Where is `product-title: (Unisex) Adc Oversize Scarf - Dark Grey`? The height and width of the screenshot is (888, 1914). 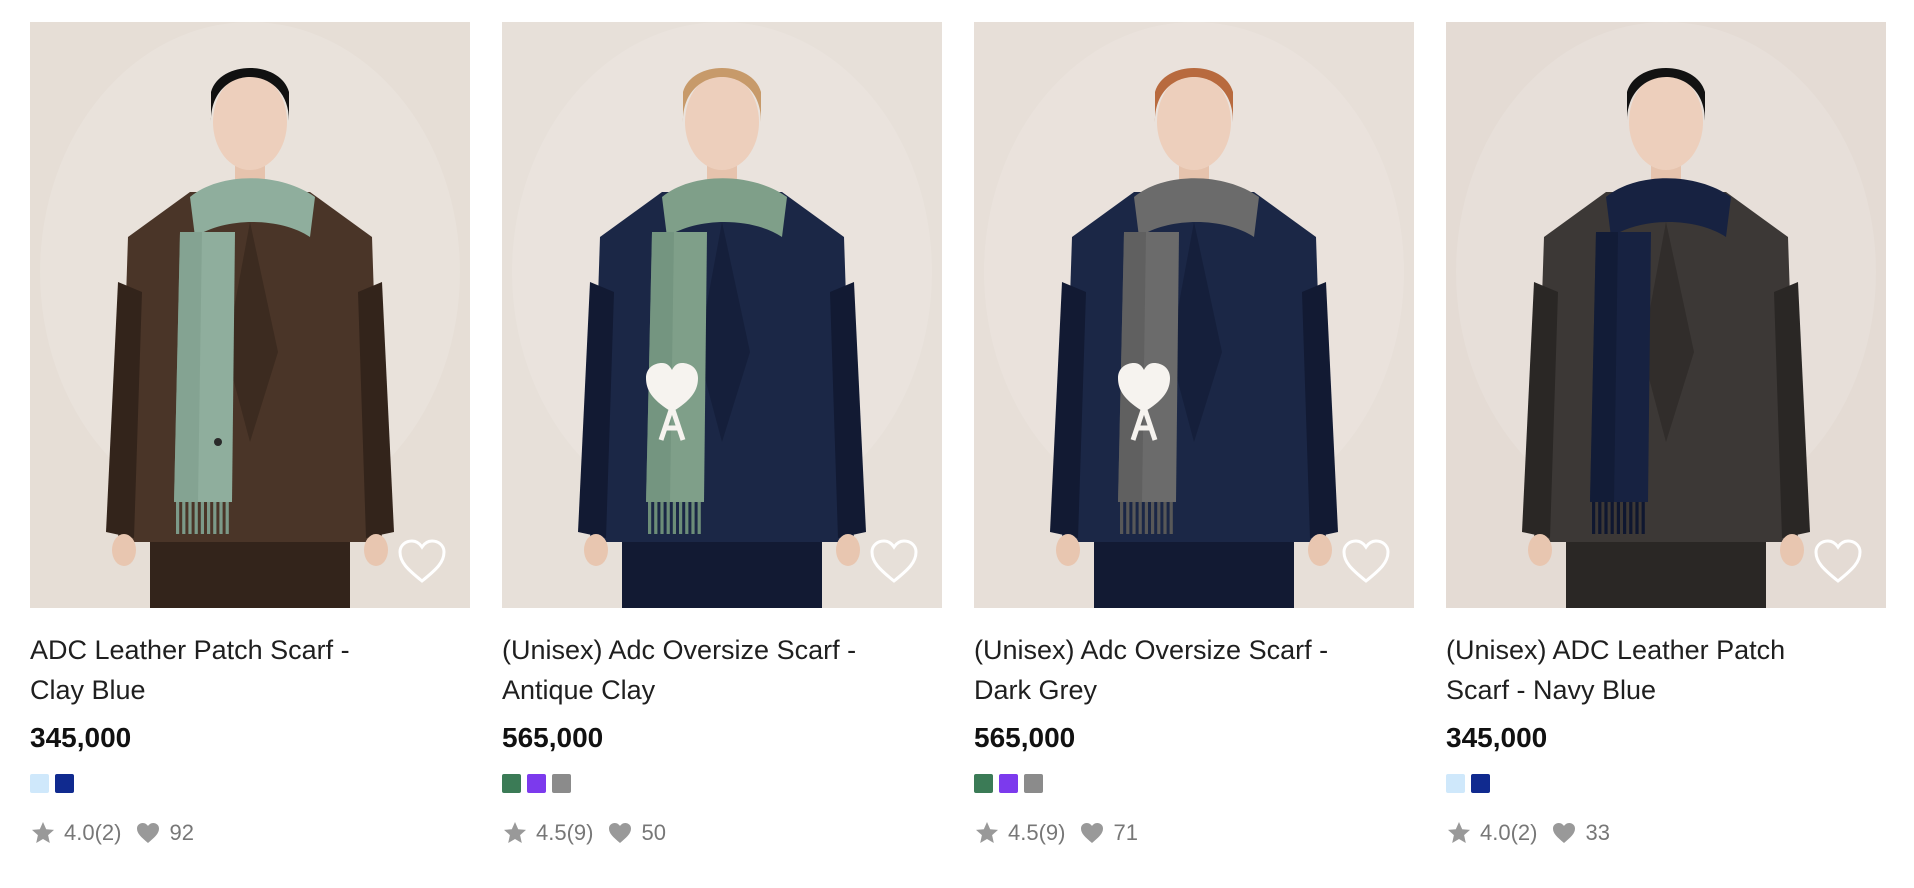
product-title: (Unisex) Adc Oversize Scarf - Dark Grey is located at coordinates (1161, 670).